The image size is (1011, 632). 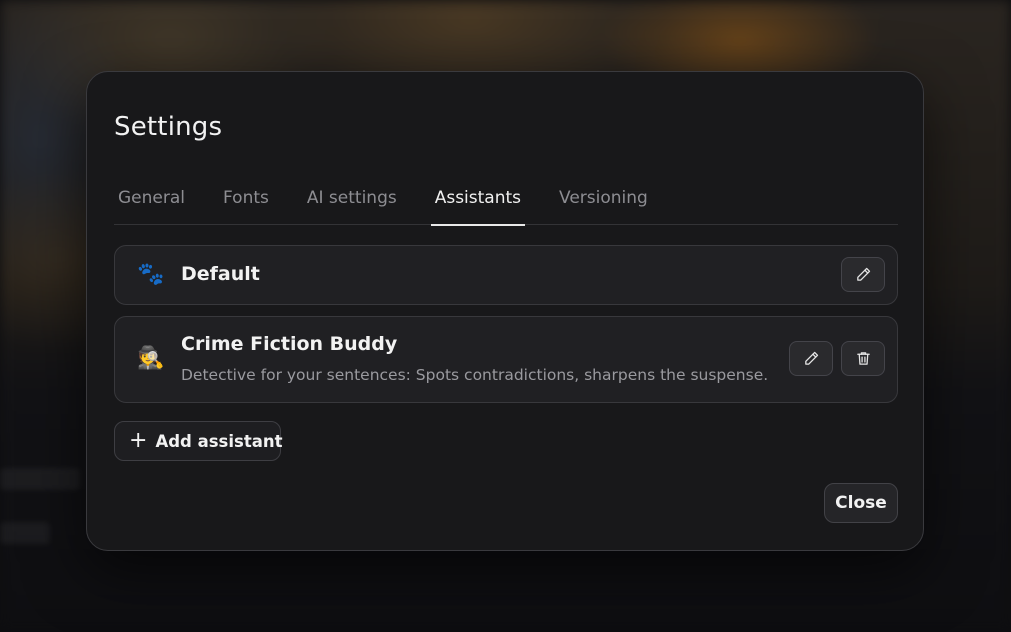 I want to click on assistant-name: Crime Fiction Buddy, so click(x=289, y=344).